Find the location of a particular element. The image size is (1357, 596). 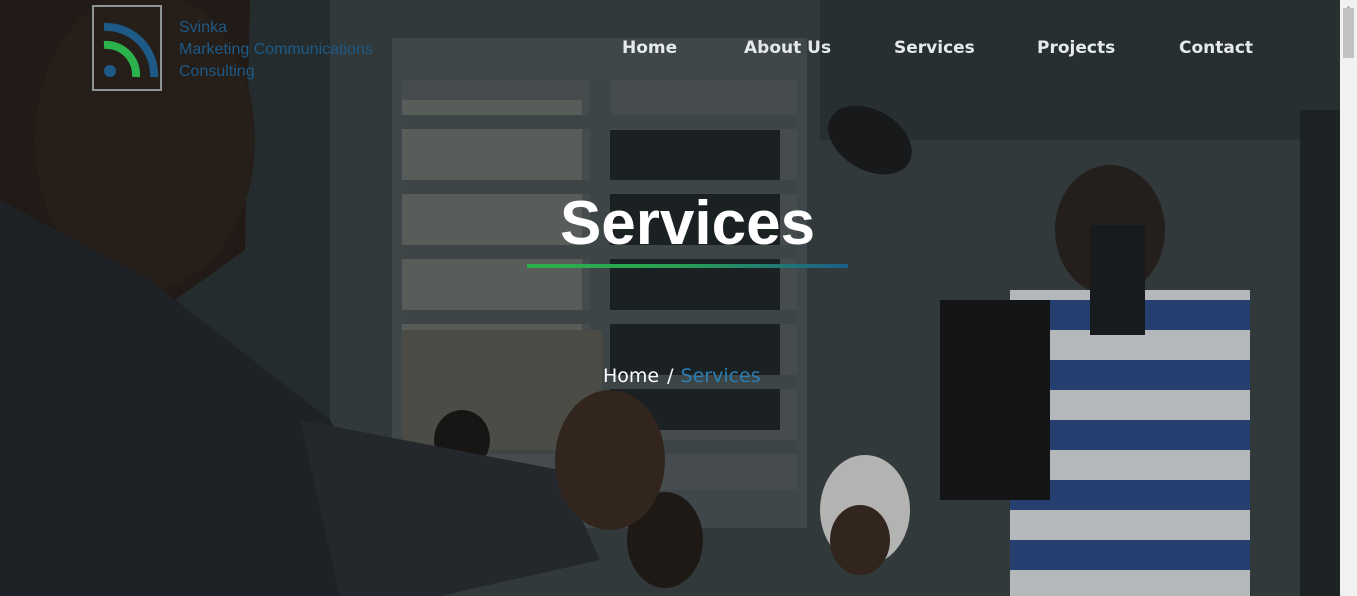

nav-home-link: Home is located at coordinates (649, 48).